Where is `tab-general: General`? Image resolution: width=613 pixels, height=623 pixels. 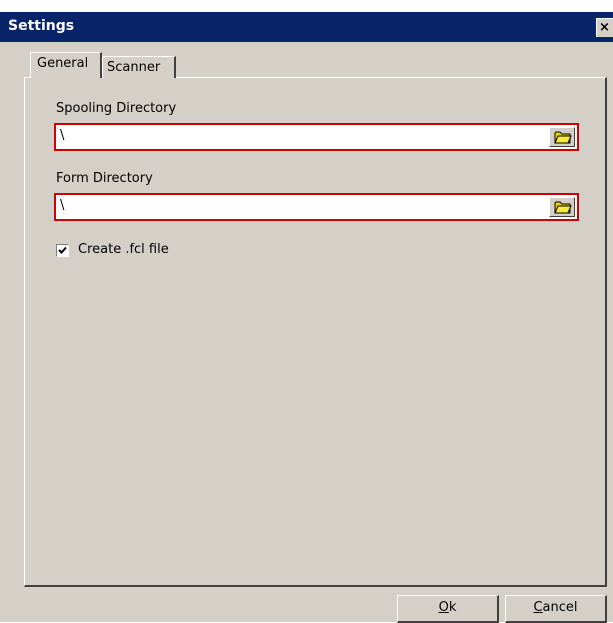
tab-general: General is located at coordinates (66, 65).